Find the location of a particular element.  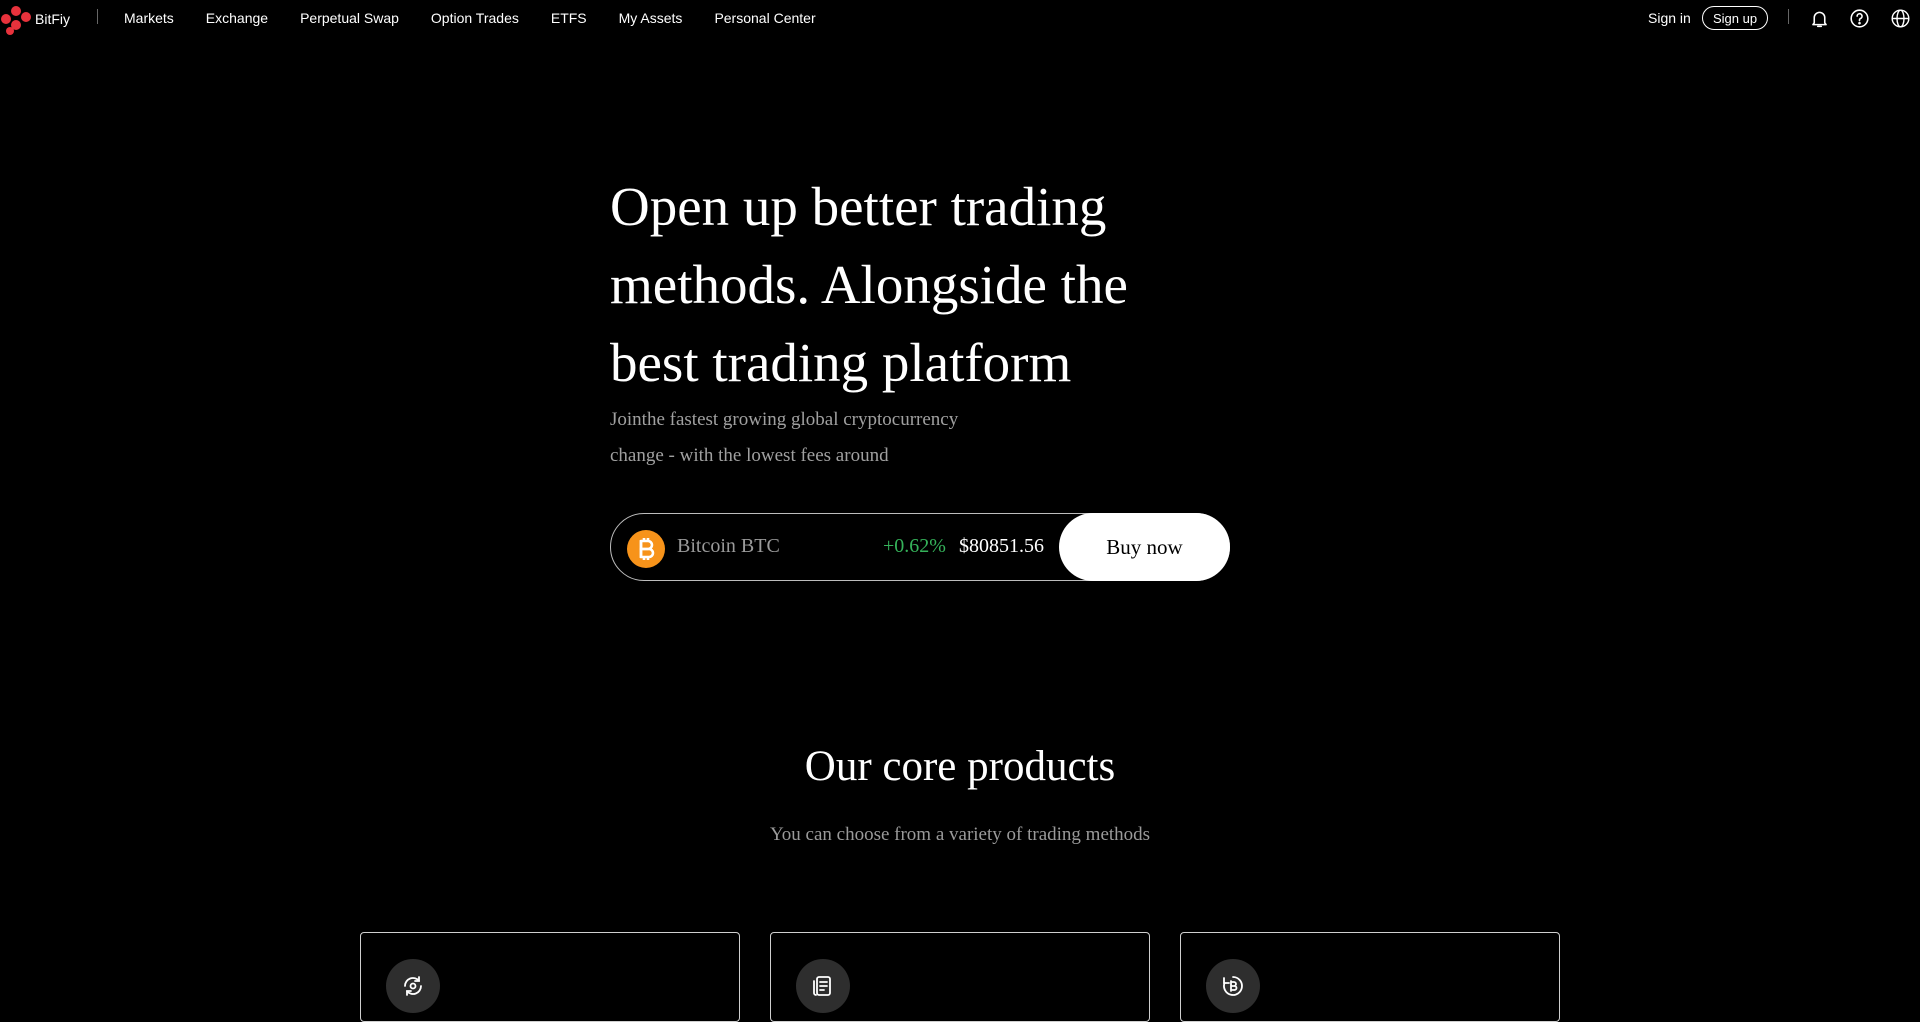

btc-ticker-bar: Bitcoin BTC +0.62% $80851.56 Buy now is located at coordinates (920, 547).